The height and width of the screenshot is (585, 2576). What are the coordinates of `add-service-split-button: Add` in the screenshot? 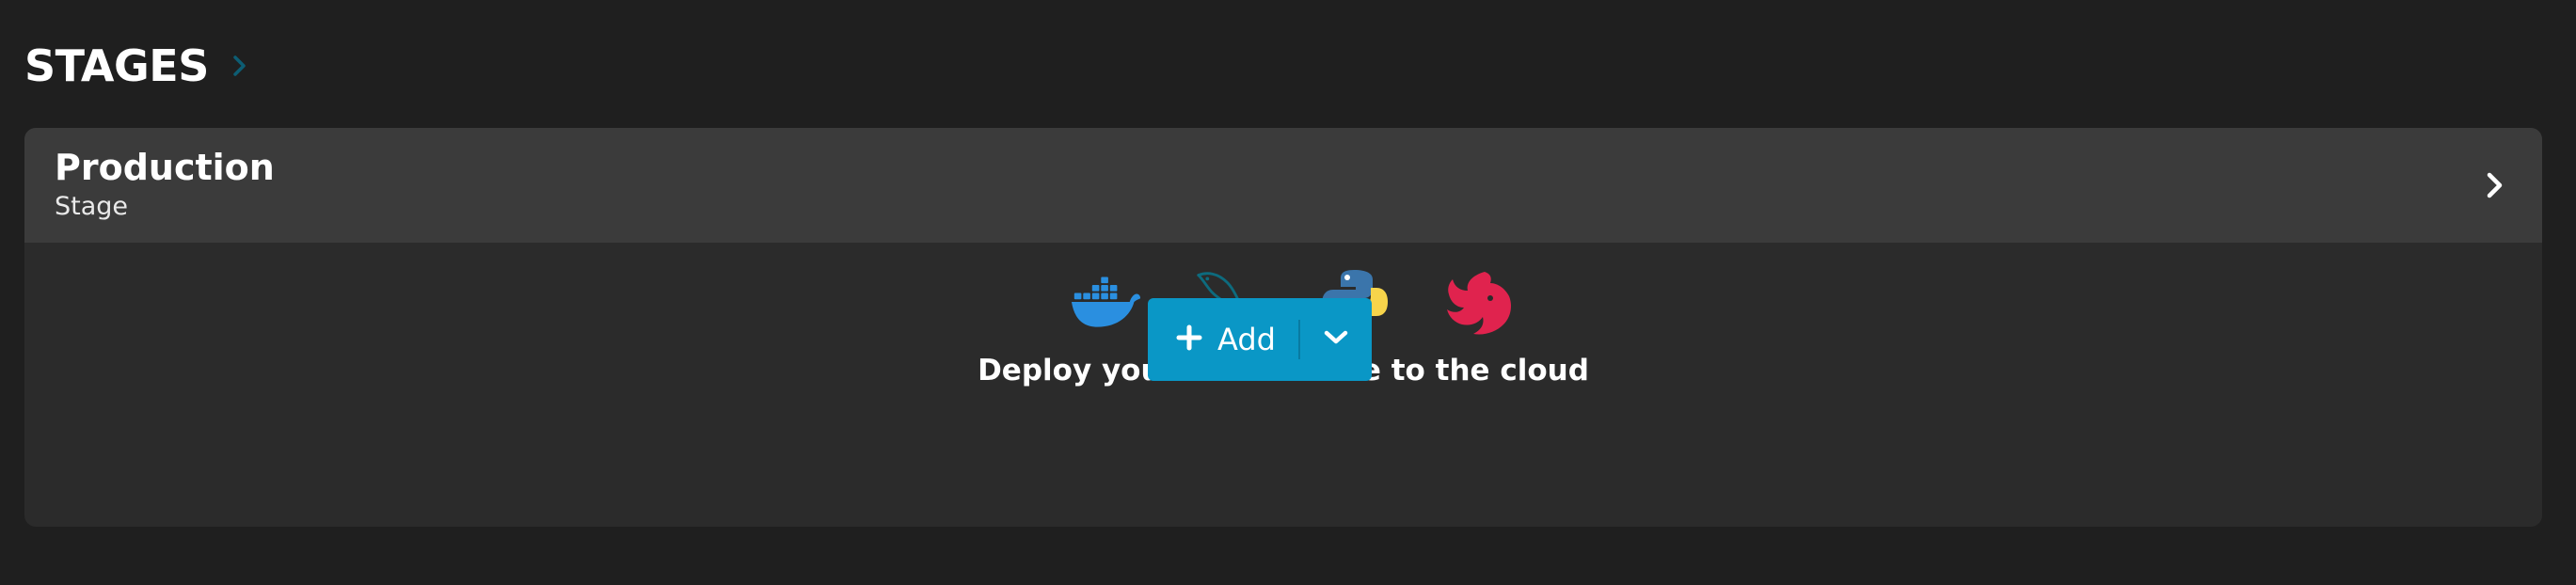 It's located at (1260, 339).